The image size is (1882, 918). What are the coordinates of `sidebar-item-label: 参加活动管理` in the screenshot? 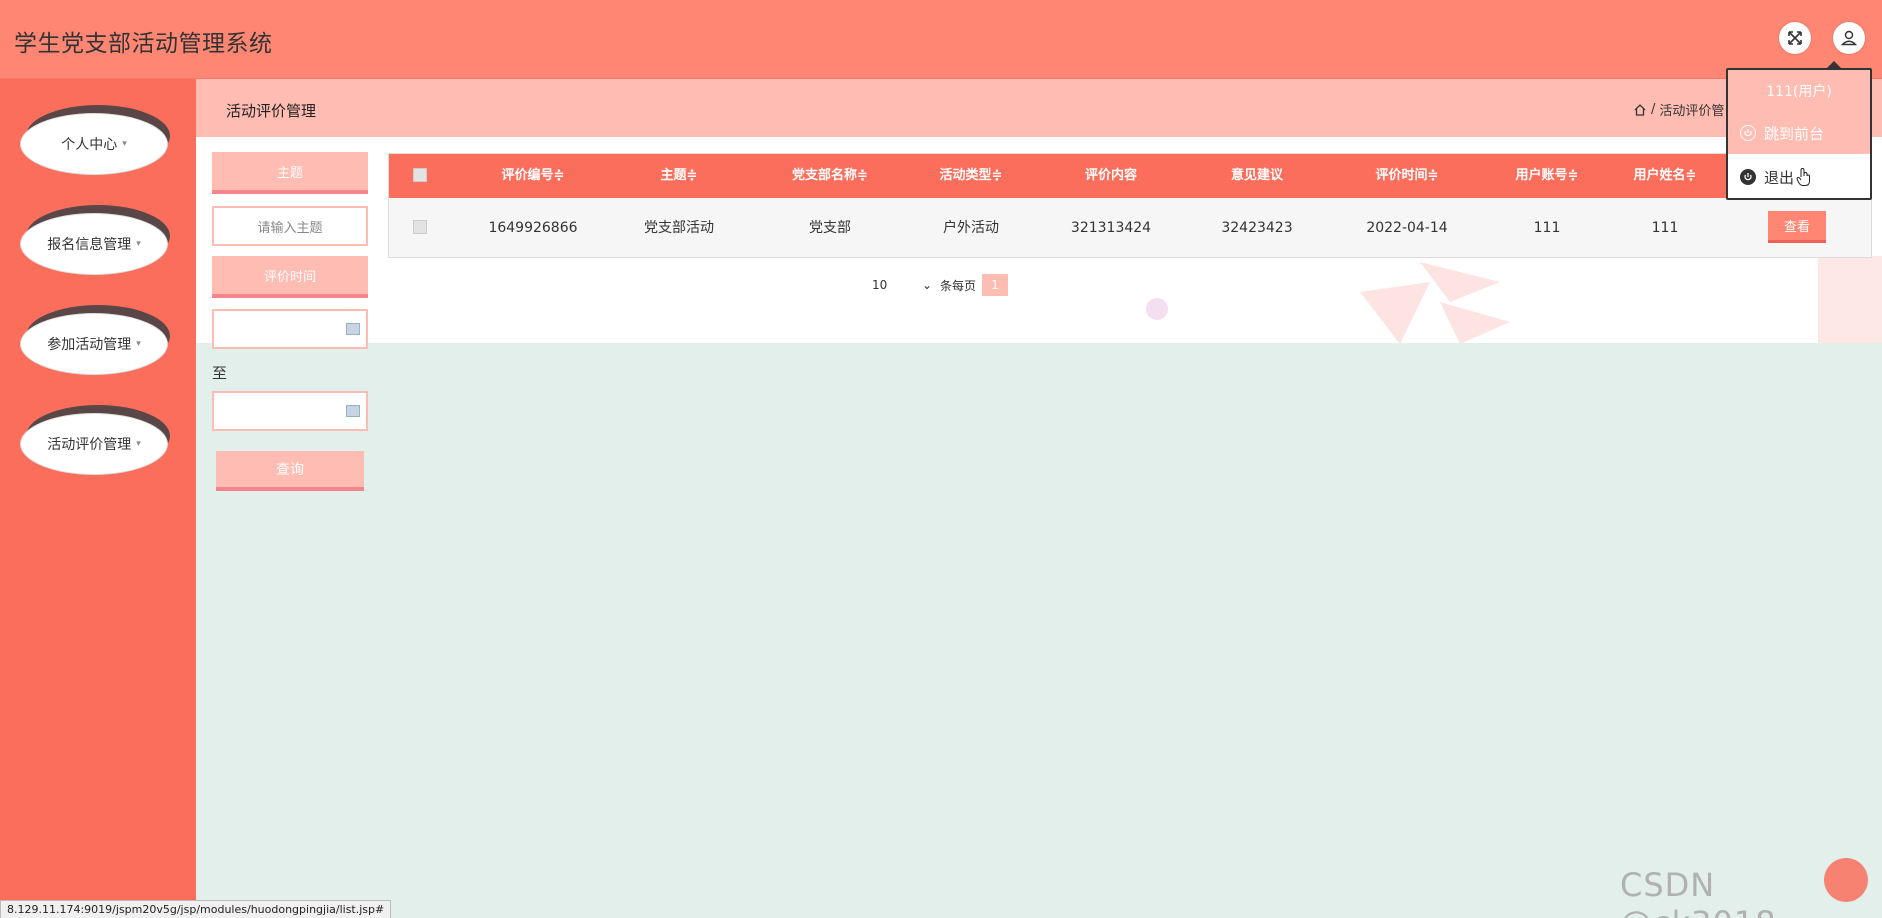 It's located at (89, 345).